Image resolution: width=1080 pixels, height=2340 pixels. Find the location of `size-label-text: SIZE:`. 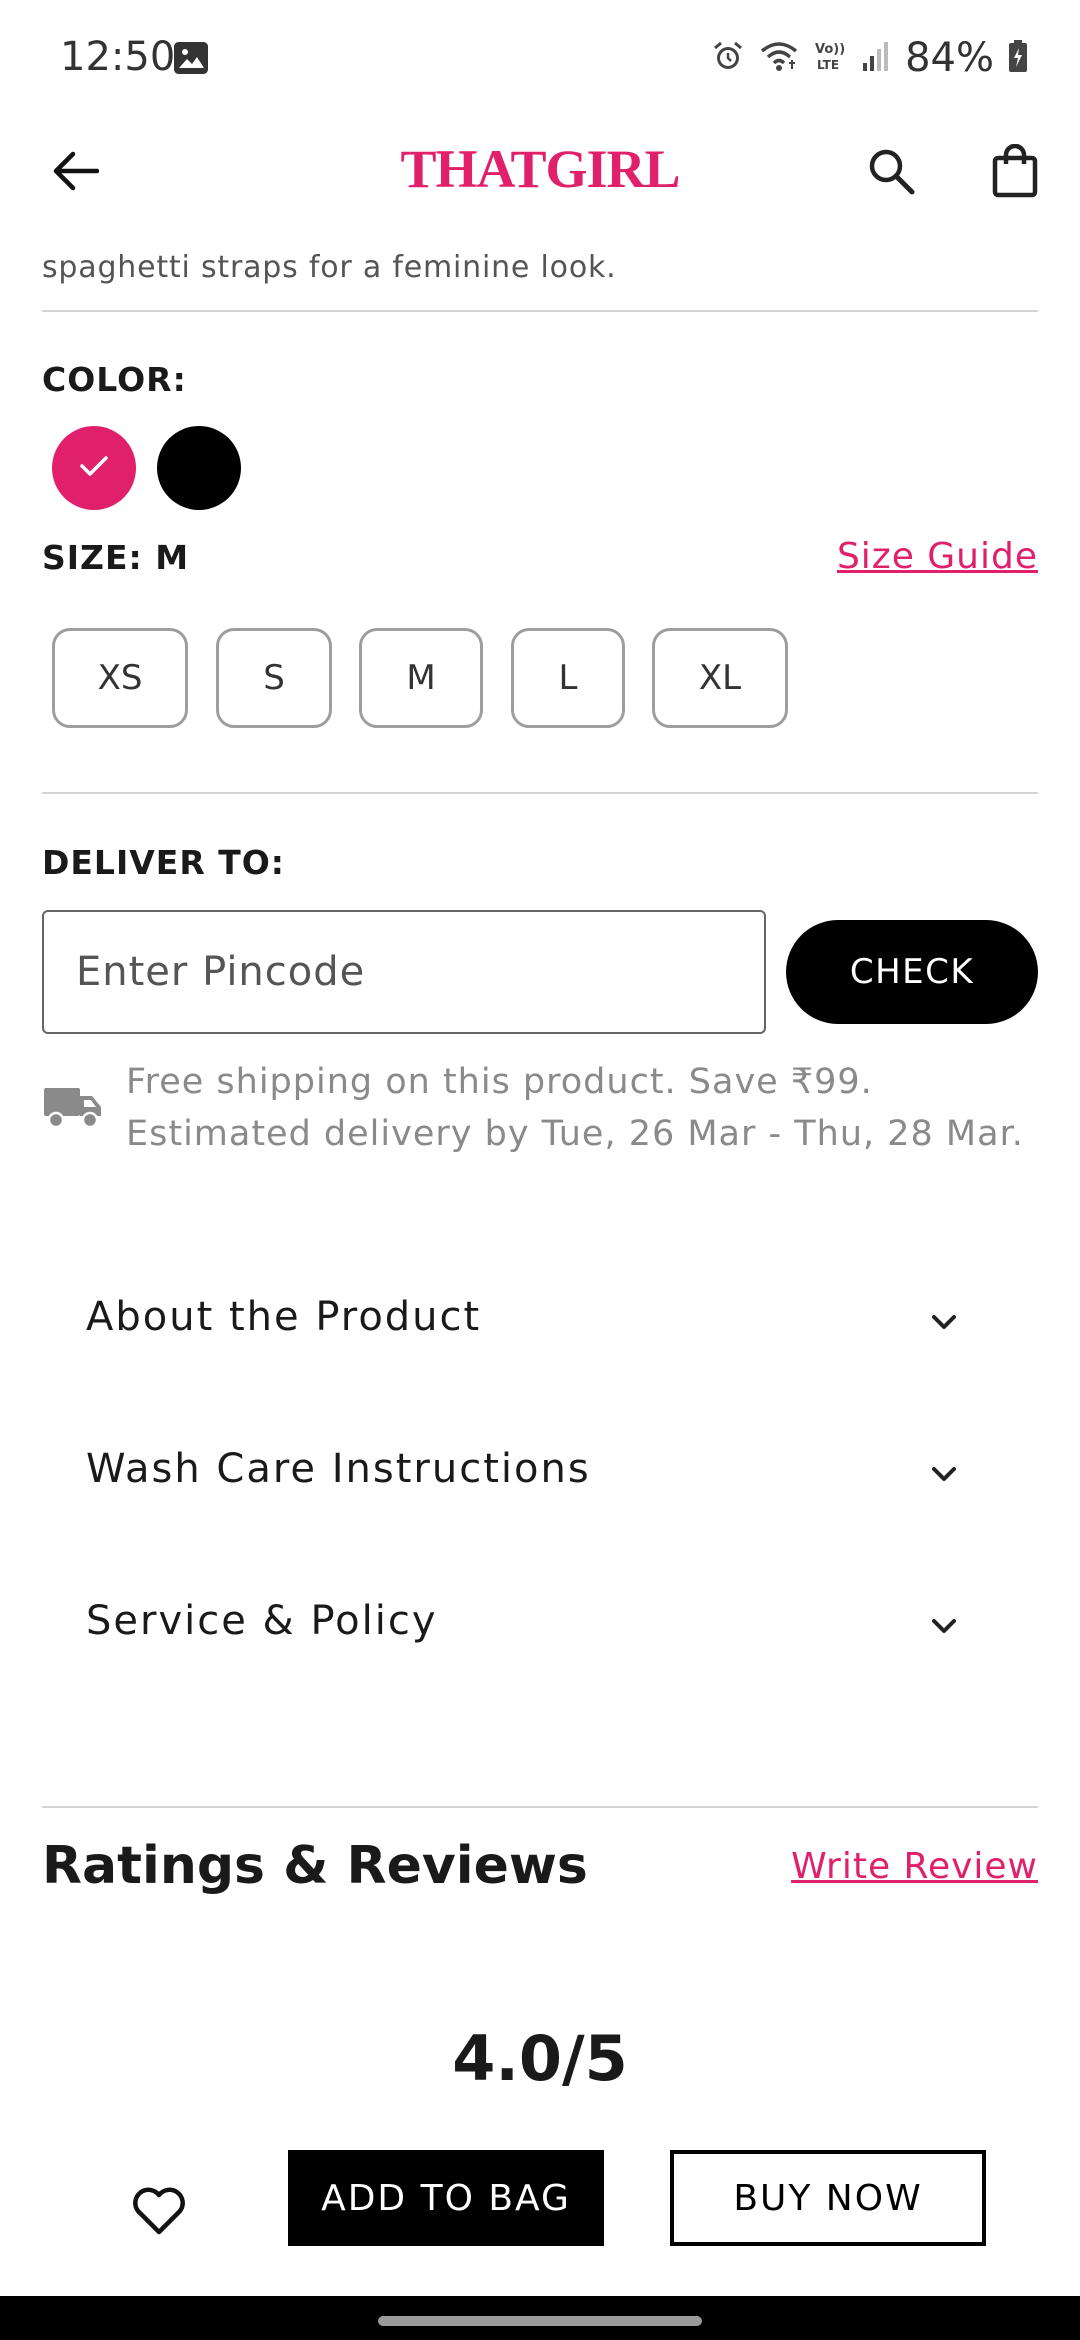

size-label-text: SIZE: is located at coordinates (92, 557).